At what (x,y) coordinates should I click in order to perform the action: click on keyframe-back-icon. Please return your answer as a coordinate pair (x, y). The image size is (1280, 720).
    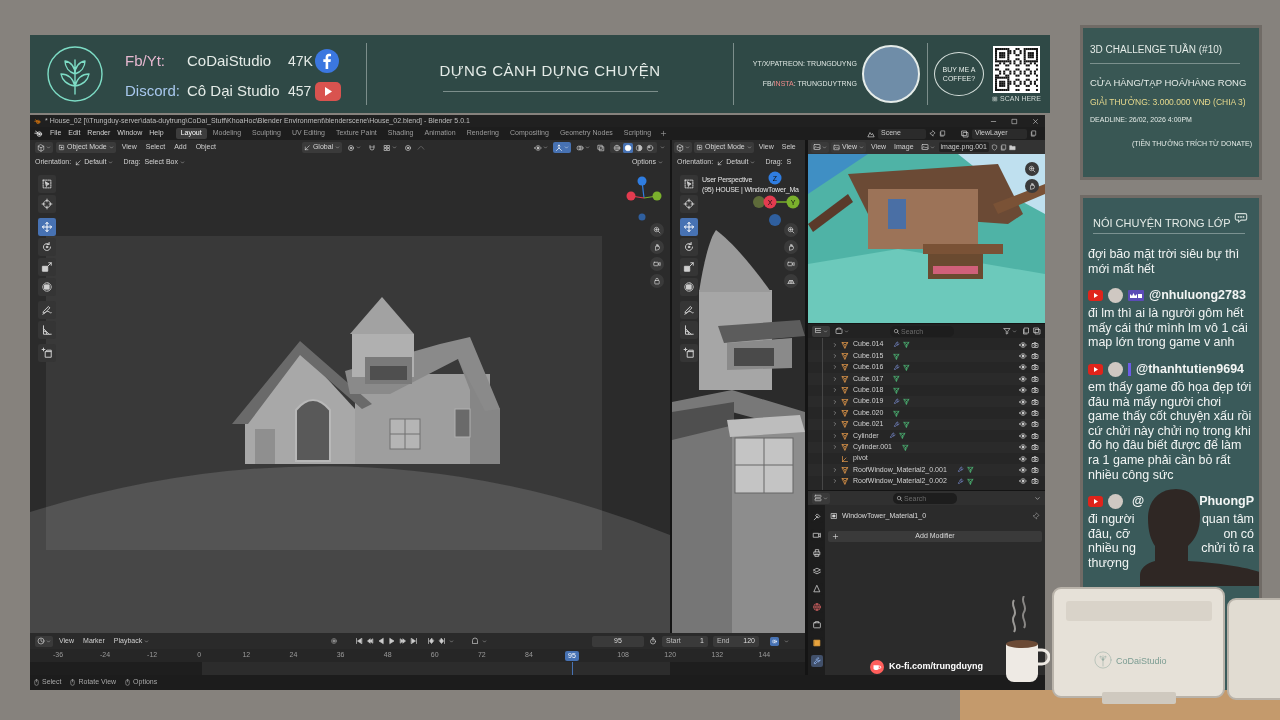
    Looking at the image, I should click on (431, 641).